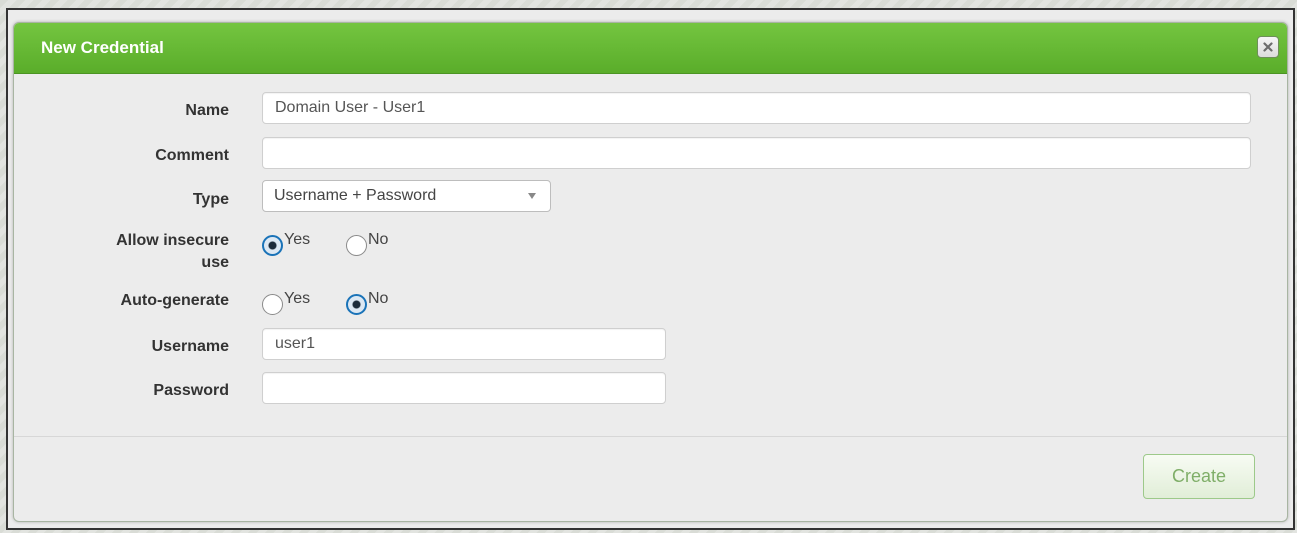  Describe the element at coordinates (756, 153) in the screenshot. I see `comment-input` at that location.